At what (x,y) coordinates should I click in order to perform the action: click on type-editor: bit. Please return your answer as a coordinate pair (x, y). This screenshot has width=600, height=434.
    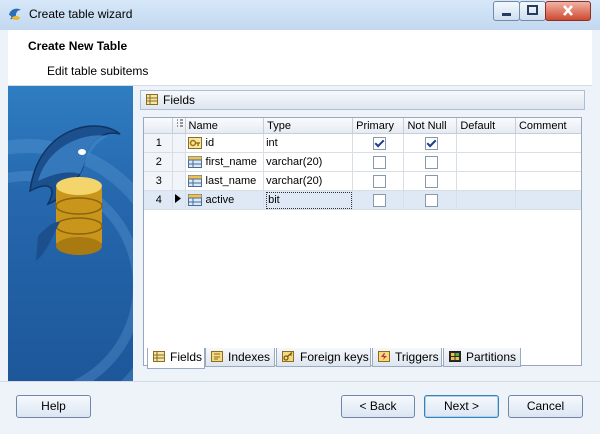
    Looking at the image, I should click on (309, 200).